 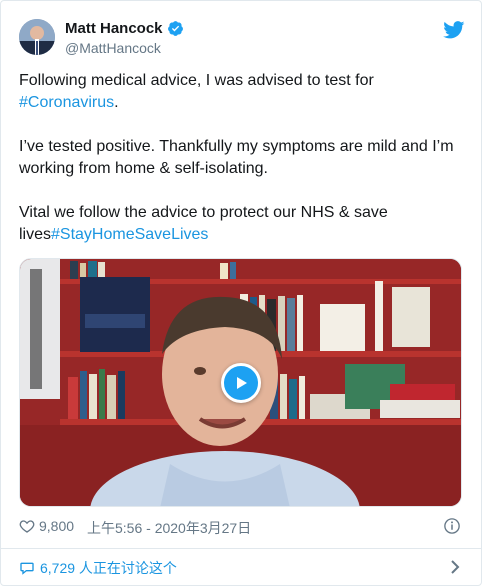 I want to click on chevron-right-icon, so click(x=455, y=567).